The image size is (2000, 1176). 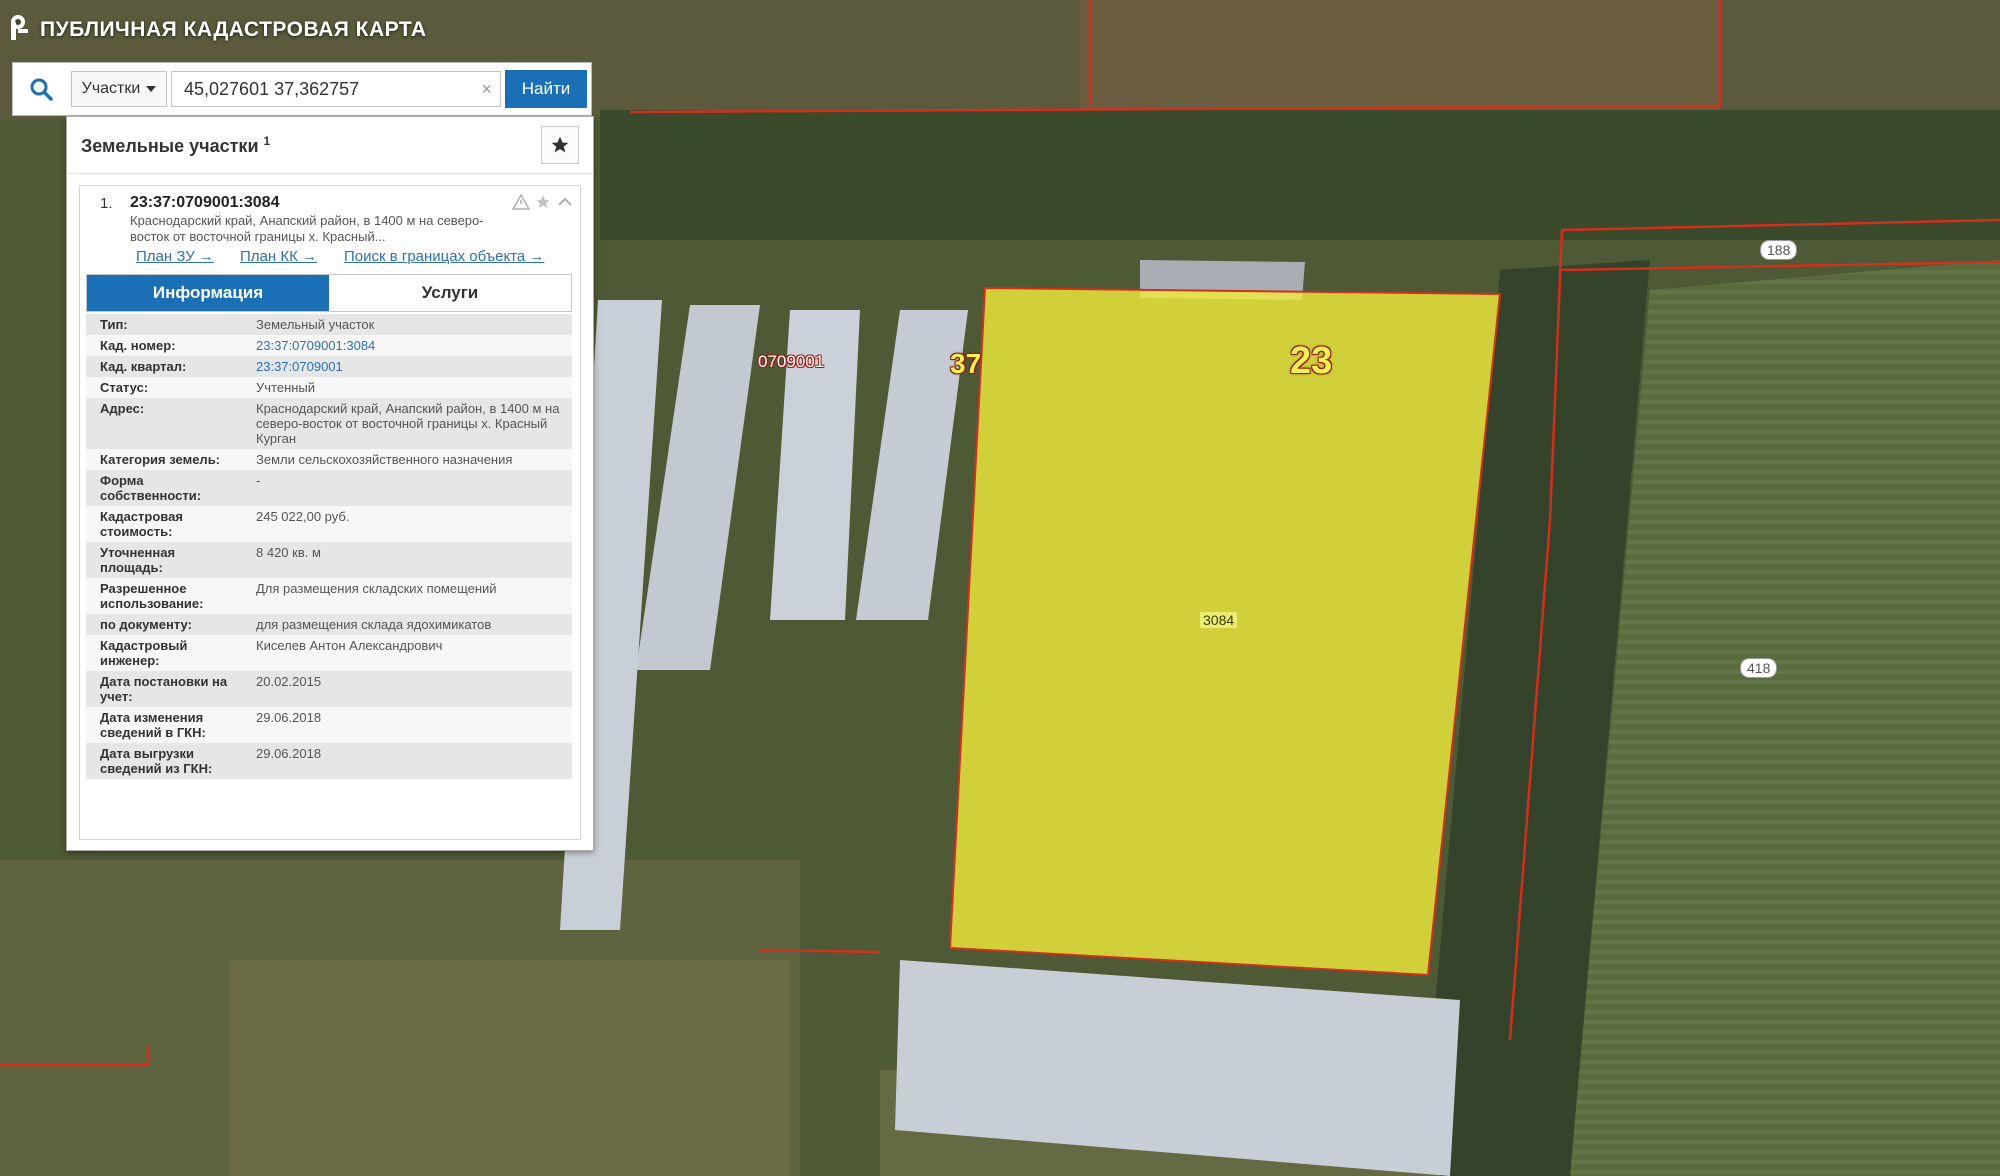 What do you see at coordinates (106, 203) in the screenshot?
I see `result-index: 1.` at bounding box center [106, 203].